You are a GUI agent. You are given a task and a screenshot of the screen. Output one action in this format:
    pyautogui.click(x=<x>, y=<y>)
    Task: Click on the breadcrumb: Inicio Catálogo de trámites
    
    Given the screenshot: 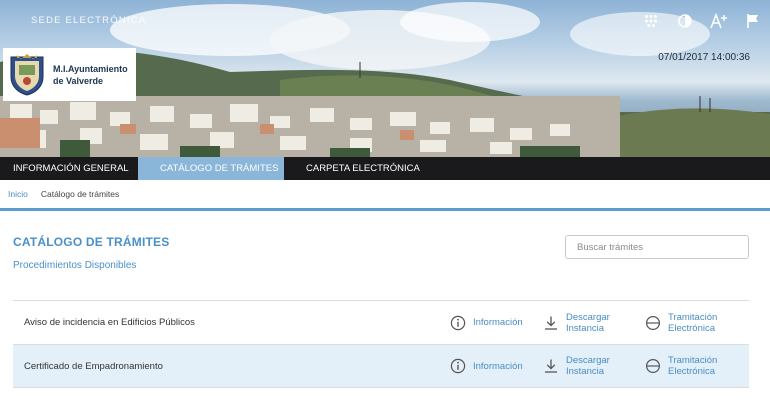 What is the action you would take?
    pyautogui.click(x=385, y=195)
    